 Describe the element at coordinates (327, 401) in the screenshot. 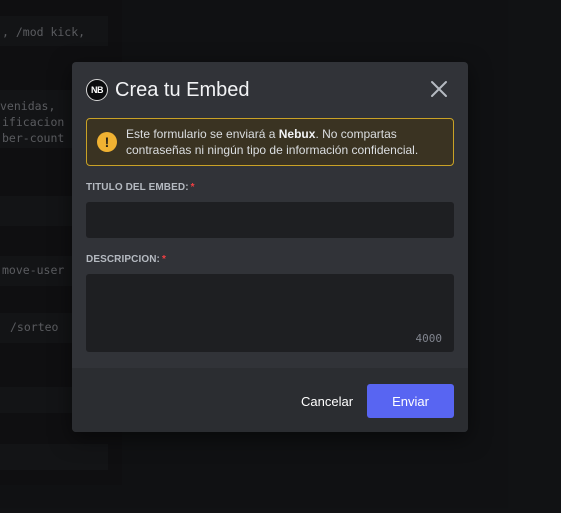

I see `cancel-button: Cancelar` at that location.